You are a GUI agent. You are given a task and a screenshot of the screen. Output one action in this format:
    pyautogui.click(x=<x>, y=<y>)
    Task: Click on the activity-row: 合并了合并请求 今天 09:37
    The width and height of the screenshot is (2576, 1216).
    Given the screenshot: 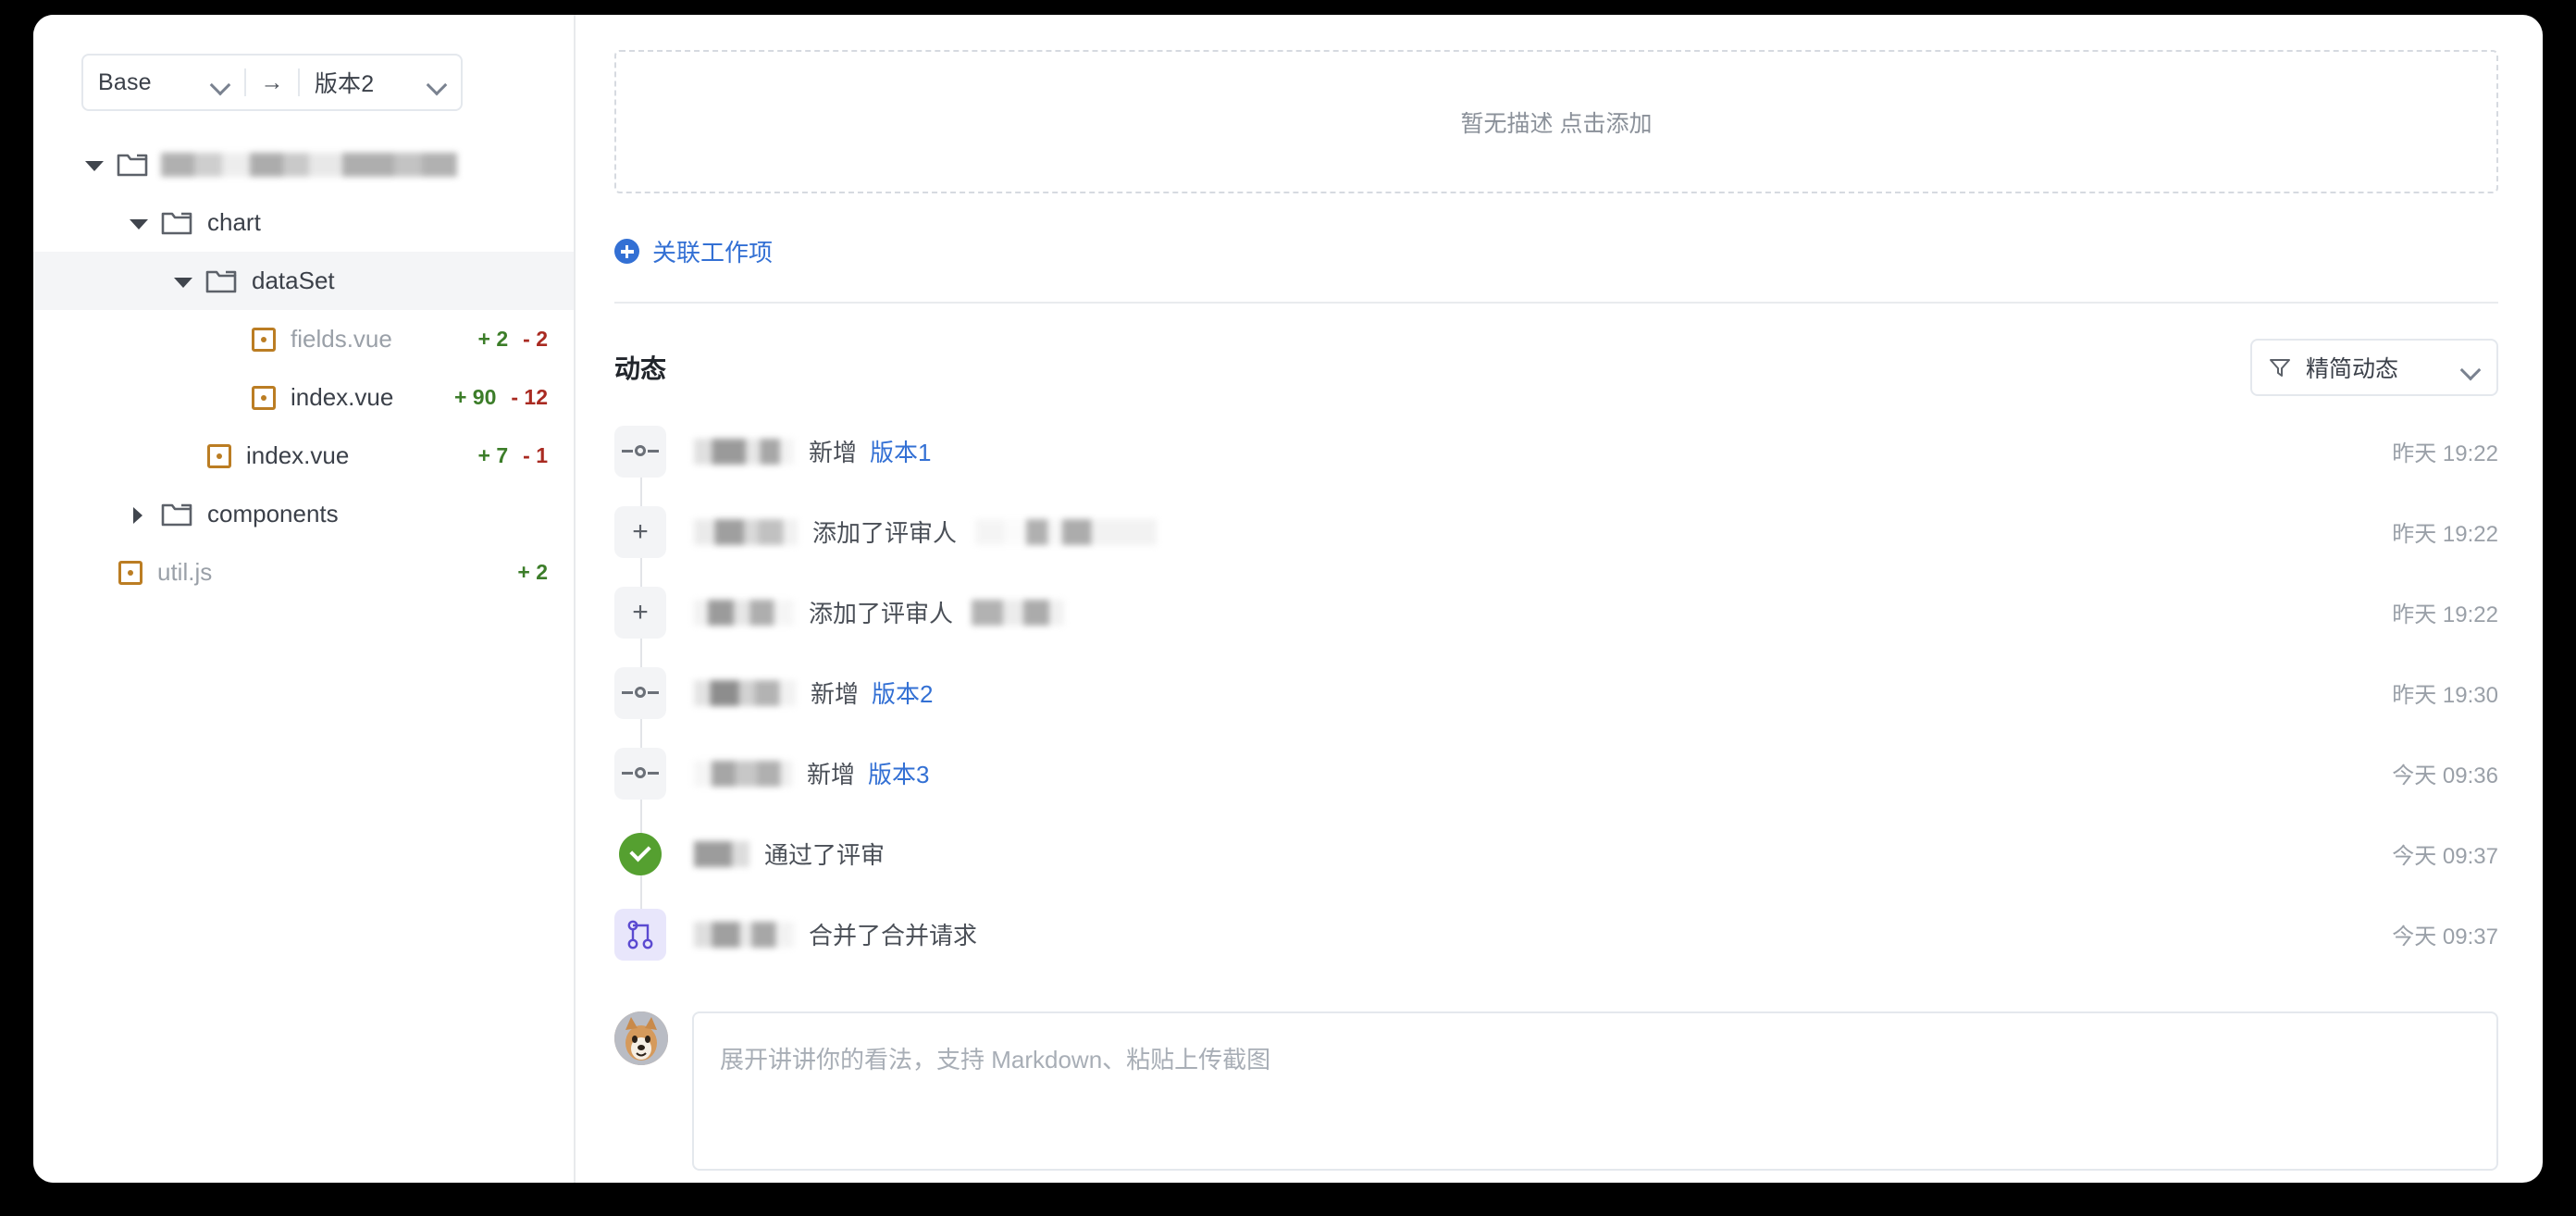 What is the action you would take?
    pyautogui.click(x=1556, y=934)
    